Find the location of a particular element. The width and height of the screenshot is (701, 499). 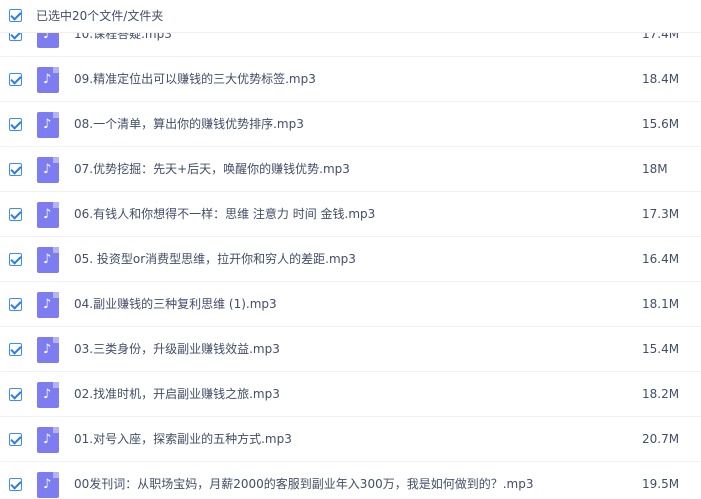

file-name: 07.优势挖掘：先天+后天，唤醒你的赚钱优势.mp3 is located at coordinates (212, 169).